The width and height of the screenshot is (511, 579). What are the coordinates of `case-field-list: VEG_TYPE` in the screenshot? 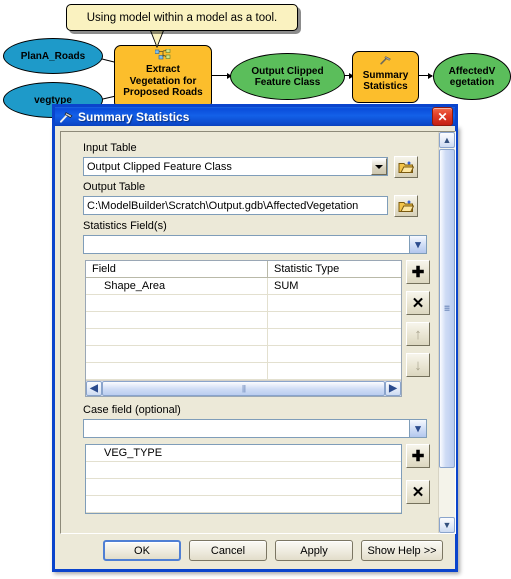 It's located at (243, 479).